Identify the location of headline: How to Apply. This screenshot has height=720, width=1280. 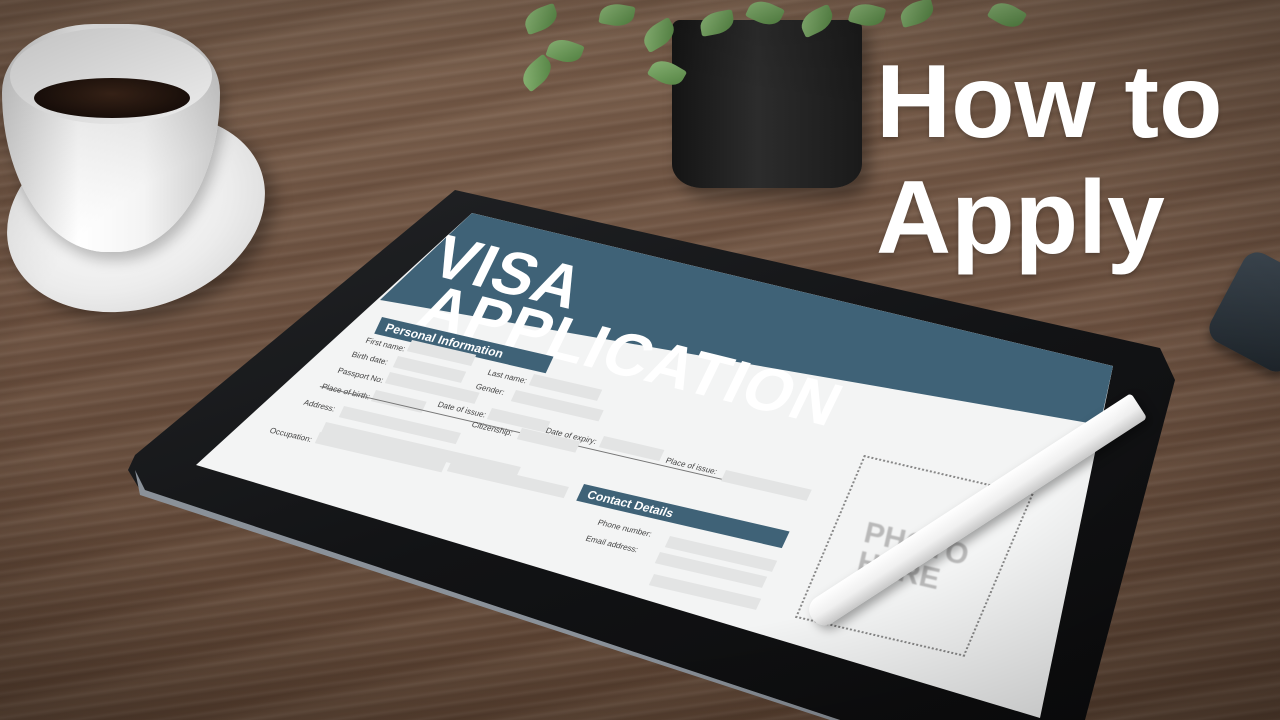
(1076, 160).